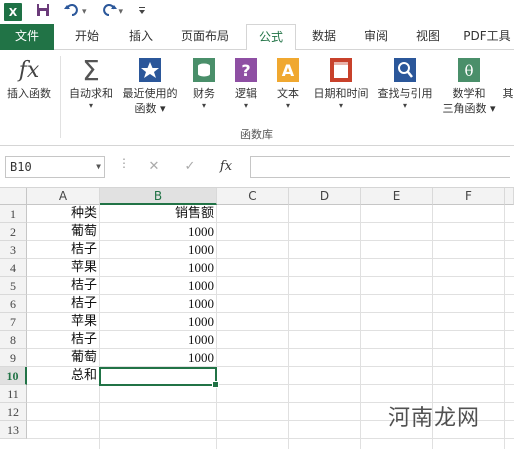  What do you see at coordinates (469, 86) in the screenshot?
I see `math-trig-button: θ 数学和 三角函数 ▾` at bounding box center [469, 86].